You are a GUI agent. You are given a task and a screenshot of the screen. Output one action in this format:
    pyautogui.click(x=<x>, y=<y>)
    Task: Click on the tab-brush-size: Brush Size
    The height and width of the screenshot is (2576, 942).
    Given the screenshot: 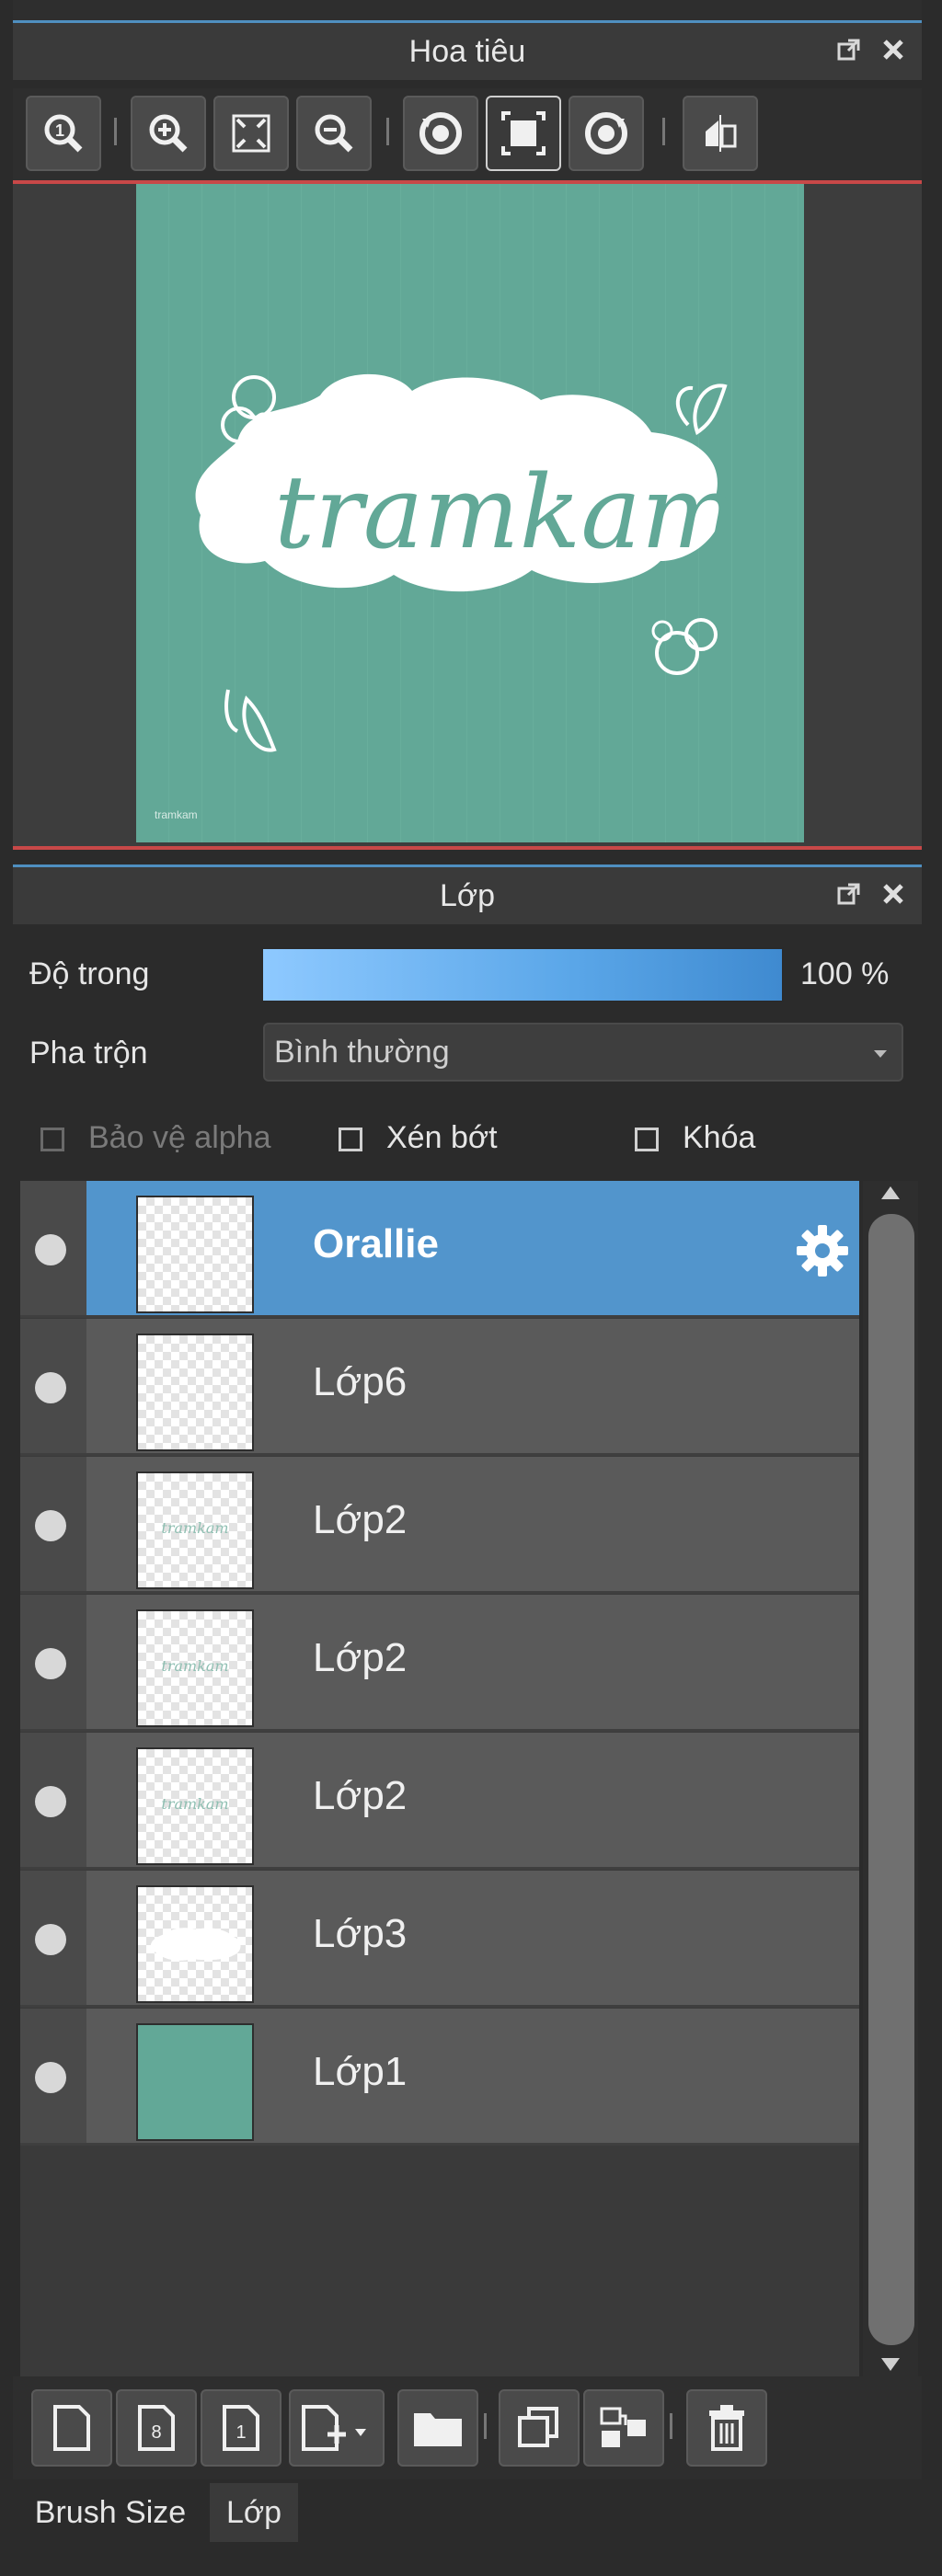 What is the action you would take?
    pyautogui.click(x=110, y=2512)
    